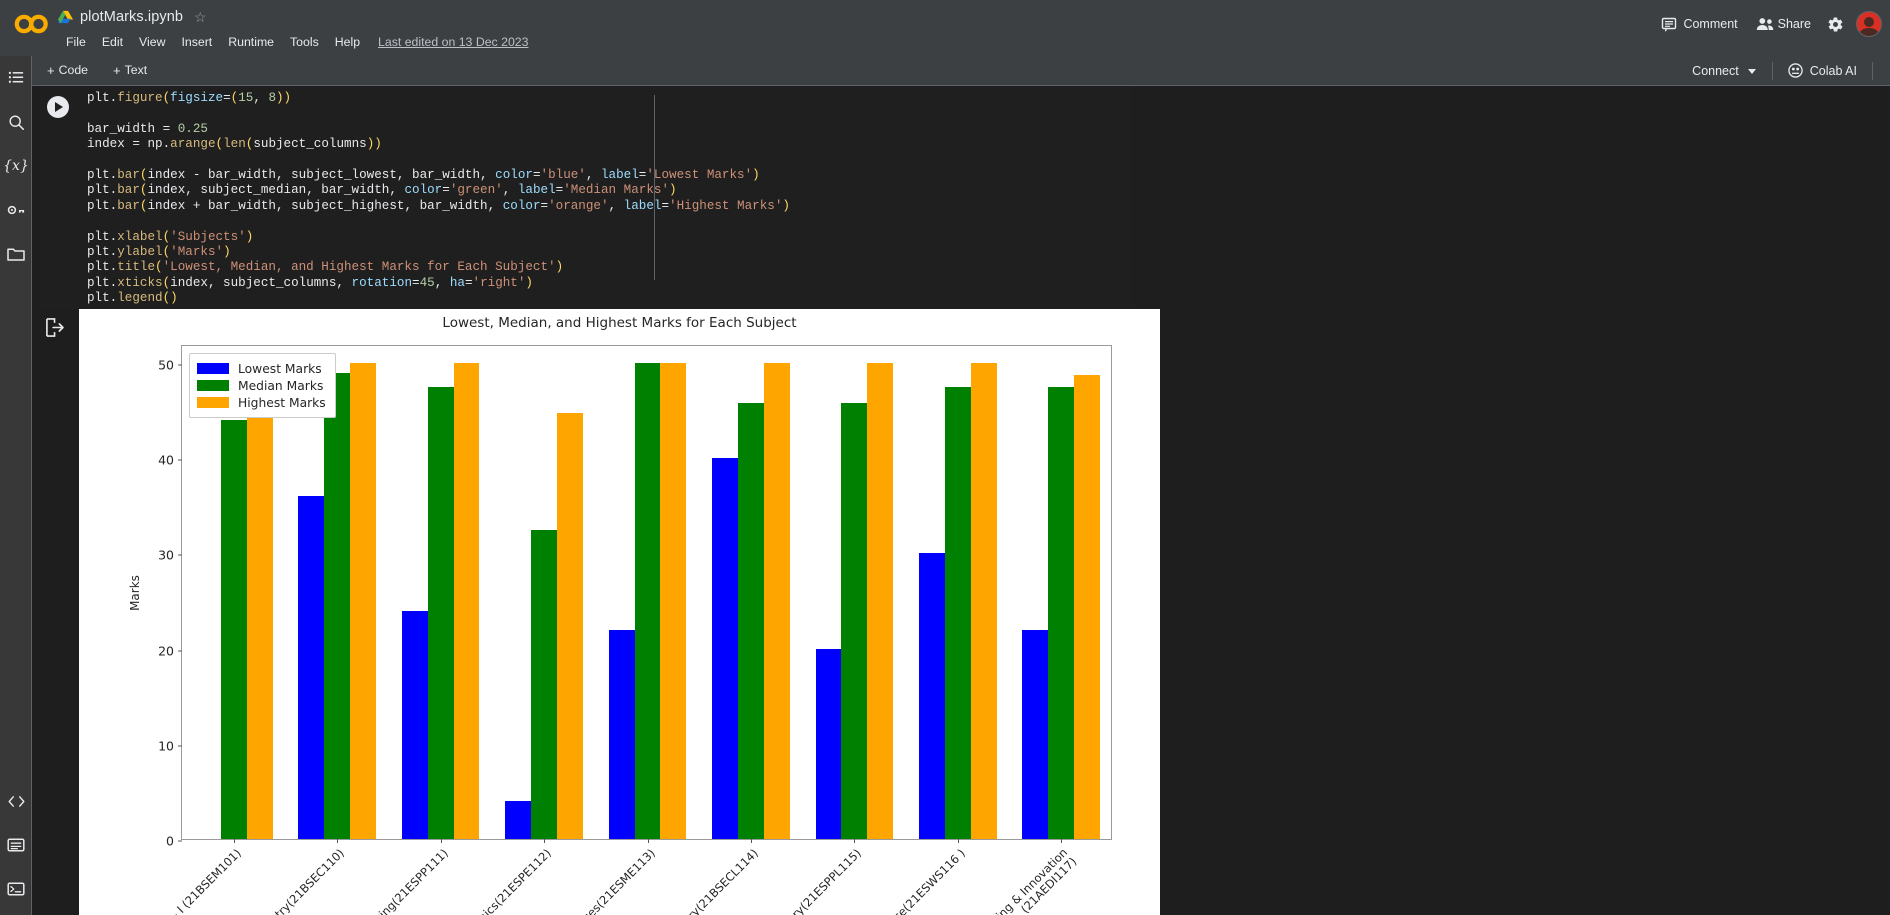 The height and width of the screenshot is (915, 1890). I want to click on share-button: Share, so click(1783, 24).